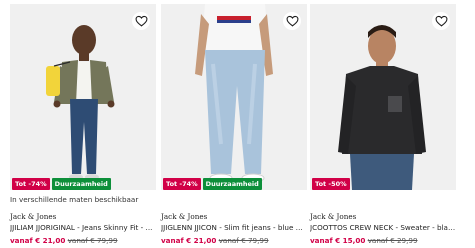 The width and height of the screenshot is (475, 248). I want to click on discount-badge: Tot -50%, so click(331, 184).